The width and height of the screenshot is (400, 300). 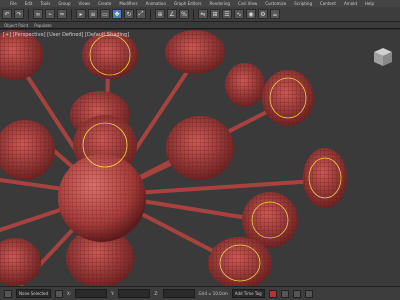 I want to click on lock-selection-icon, so click(x=59, y=293).